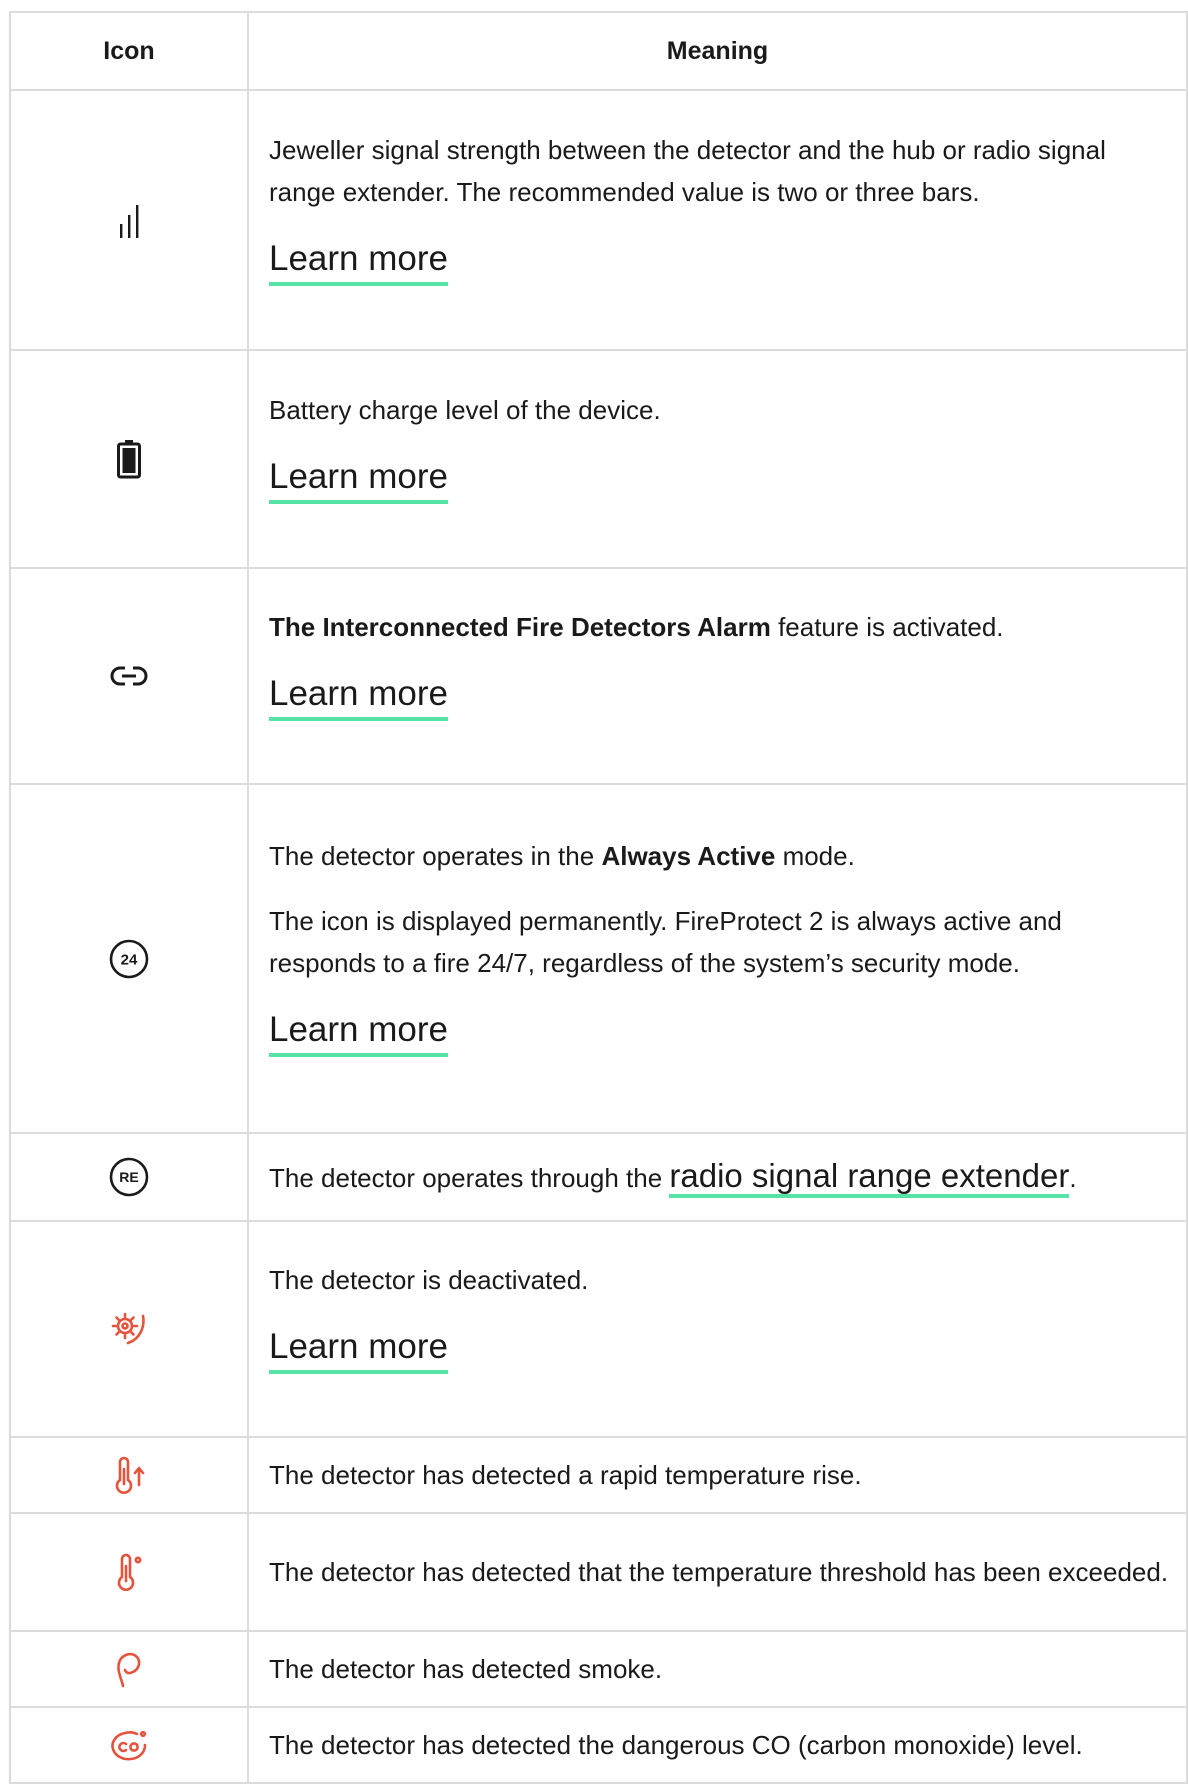 This screenshot has width=1188, height=1784. I want to click on deactivated-gear-icon, so click(129, 1329).